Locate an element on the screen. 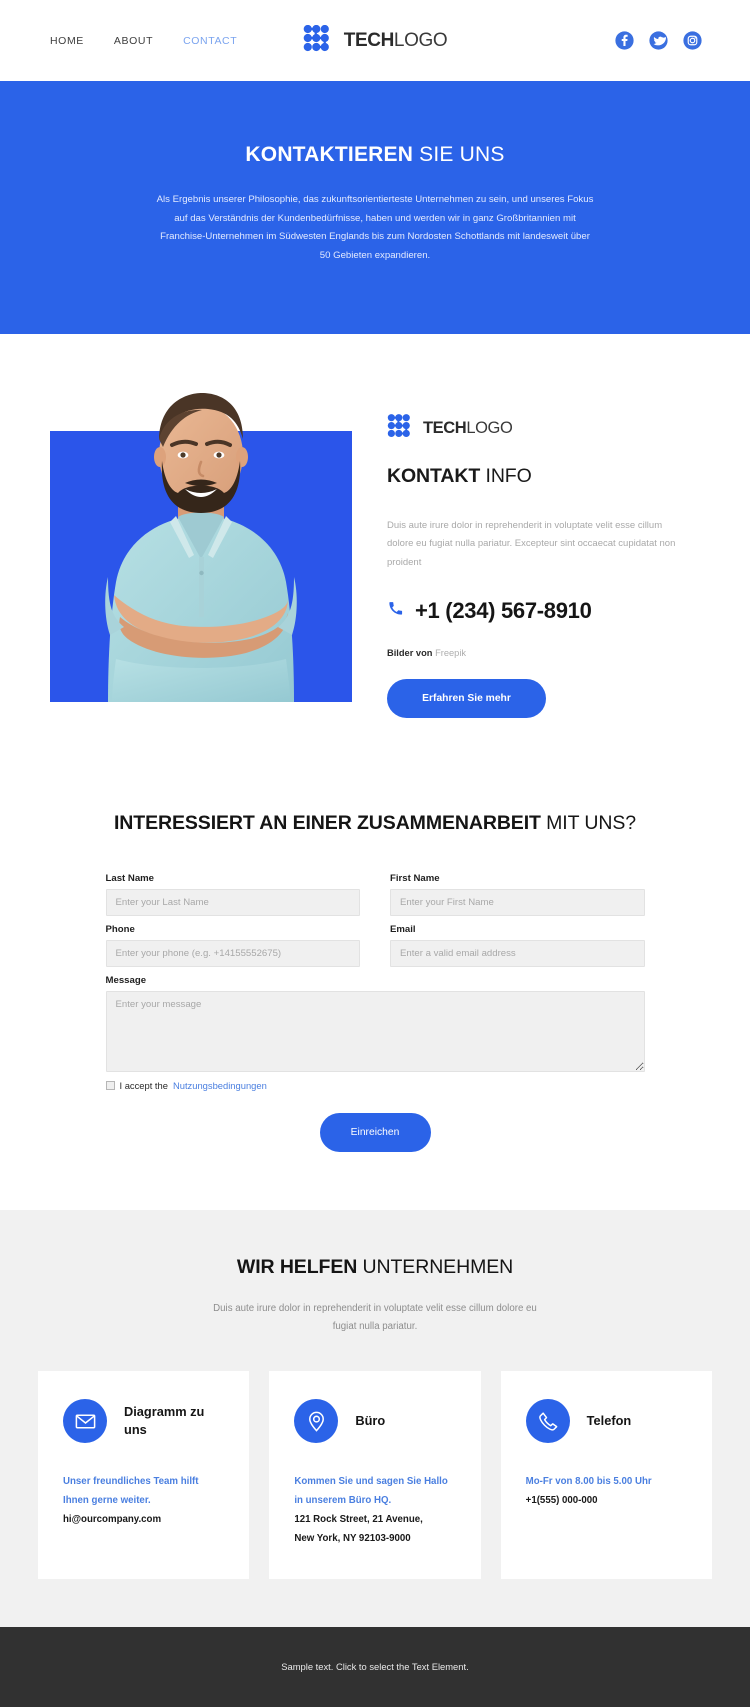  card-header: Telefon is located at coordinates (606, 1421).